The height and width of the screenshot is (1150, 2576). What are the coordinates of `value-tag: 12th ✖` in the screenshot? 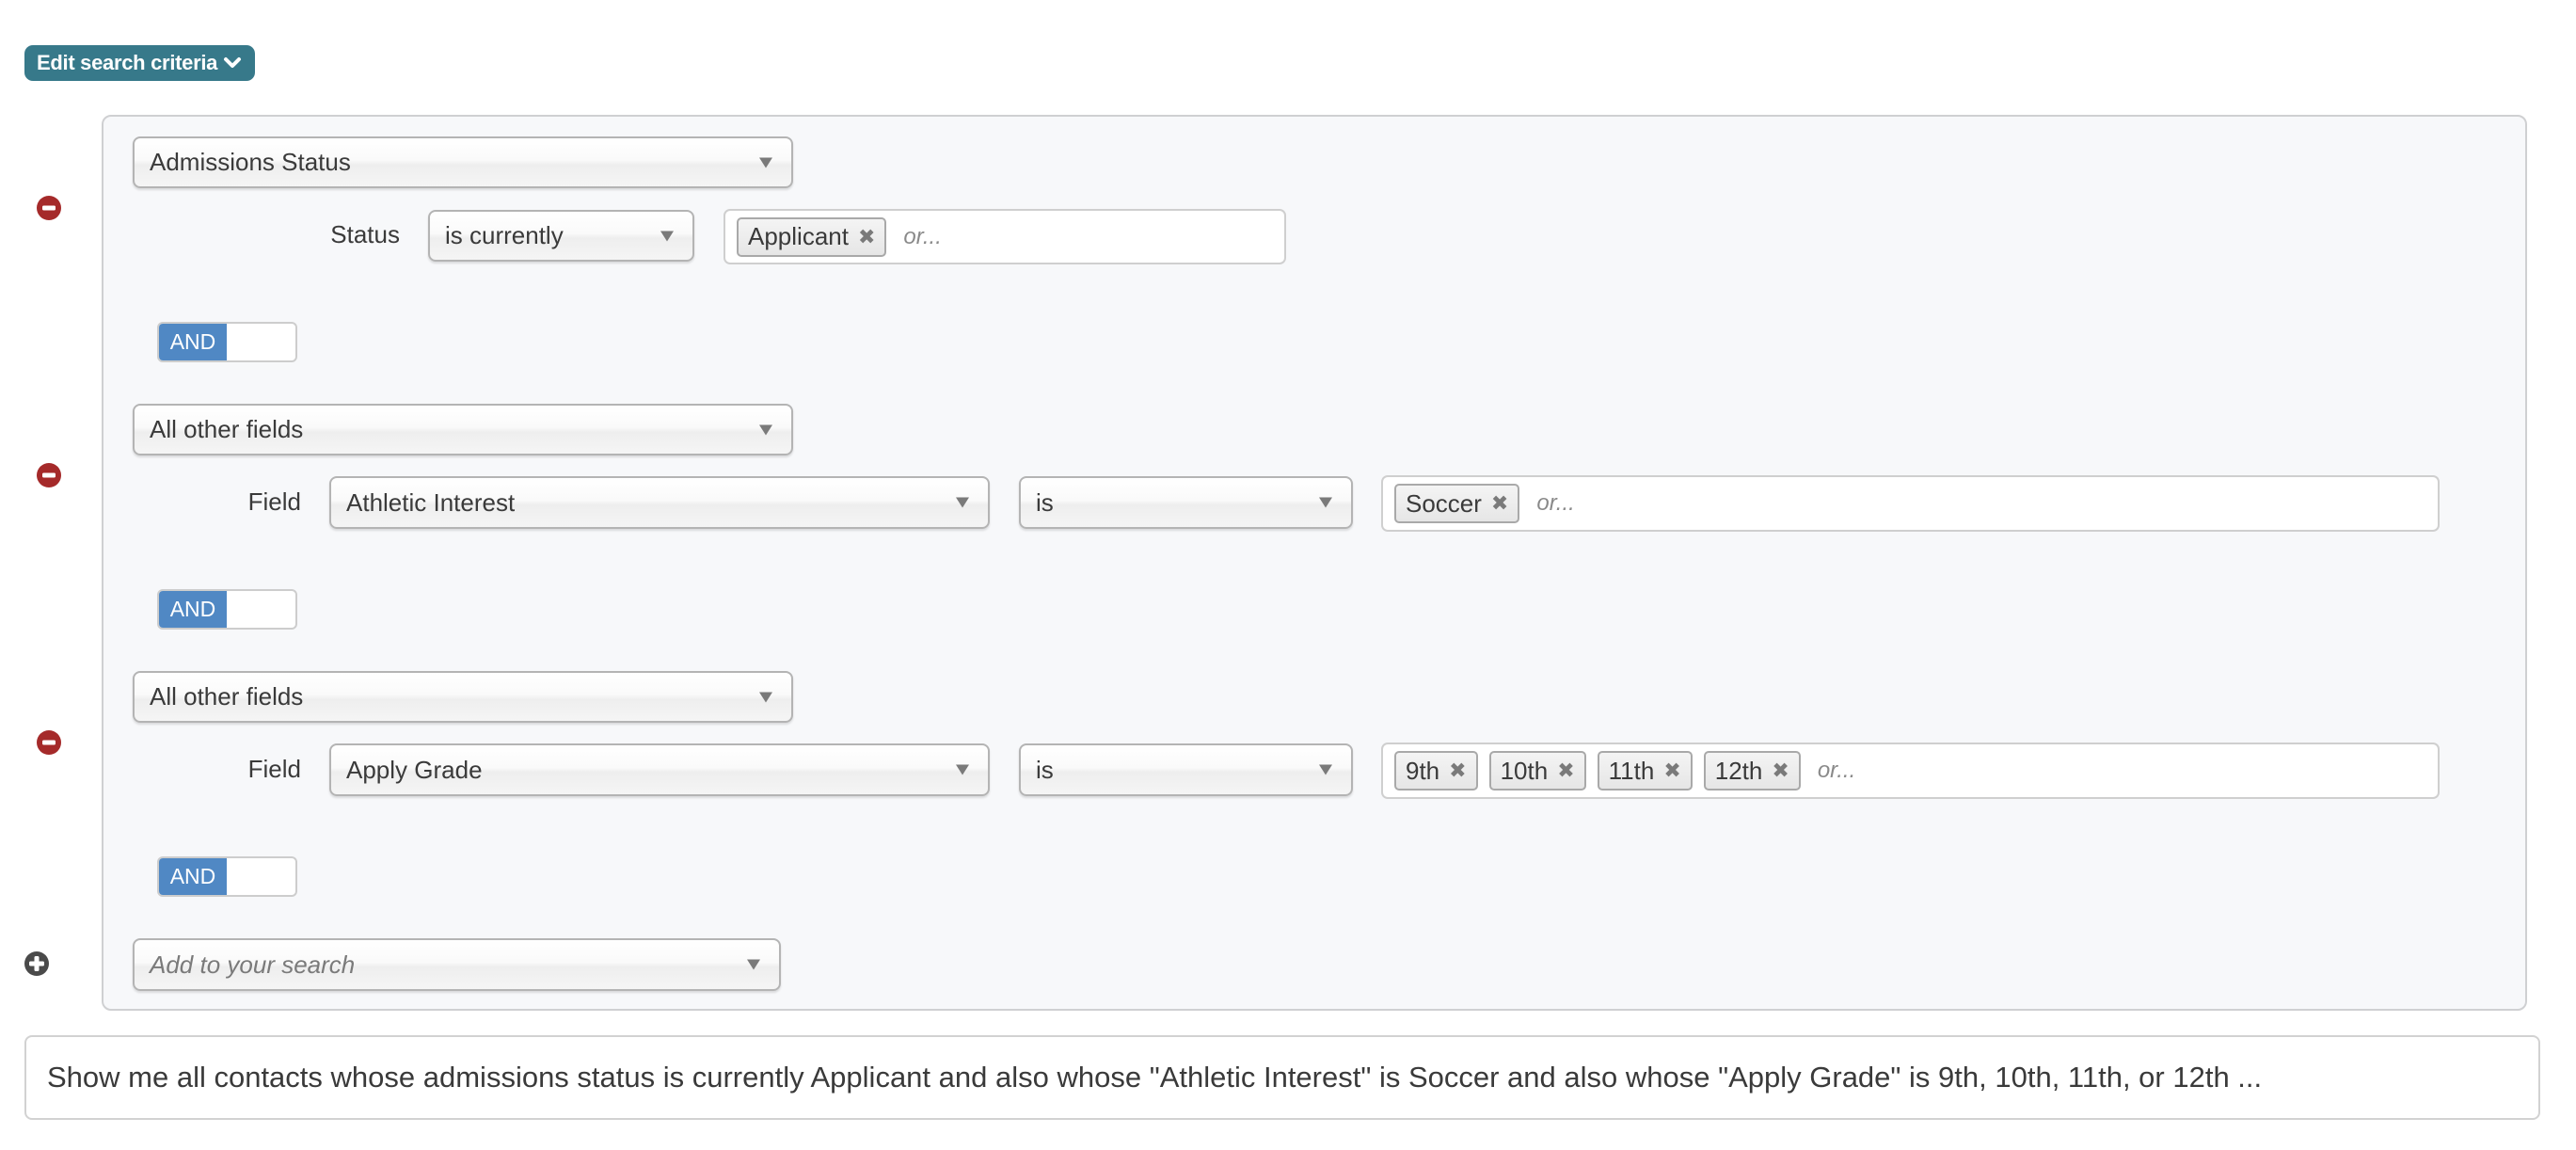 It's located at (1752, 771).